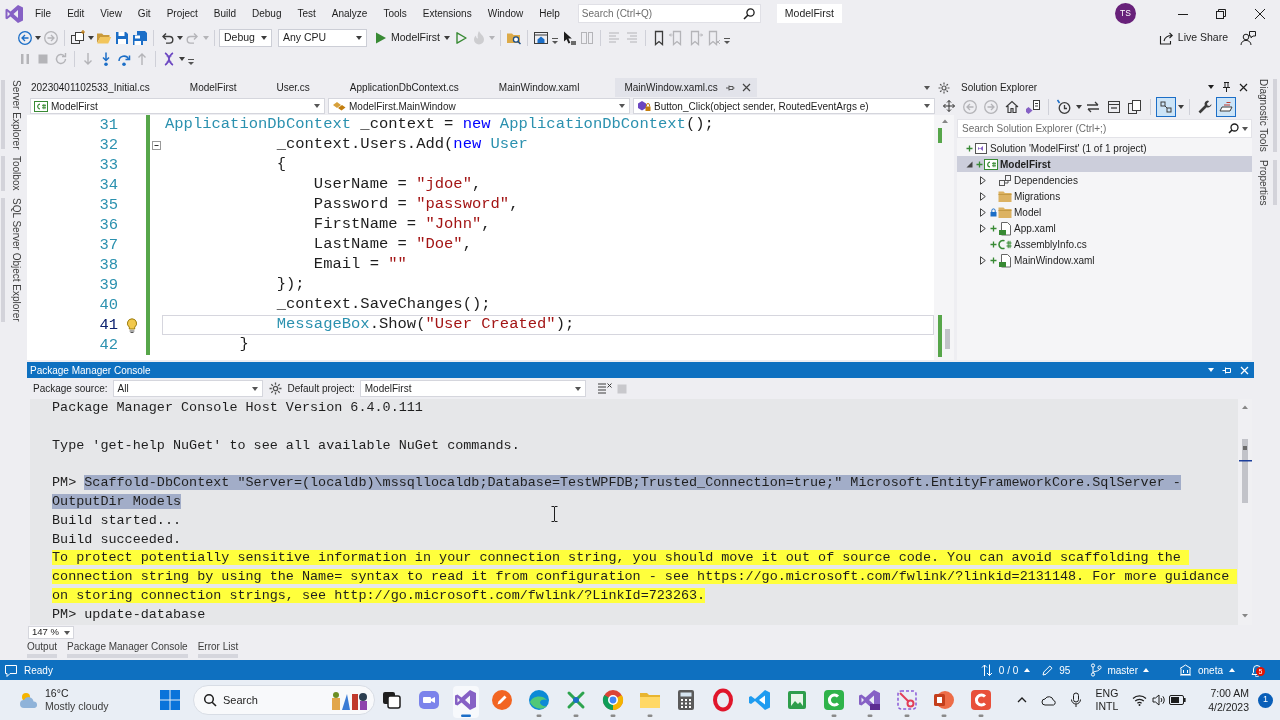  I want to click on pointer-icon, so click(569, 38).